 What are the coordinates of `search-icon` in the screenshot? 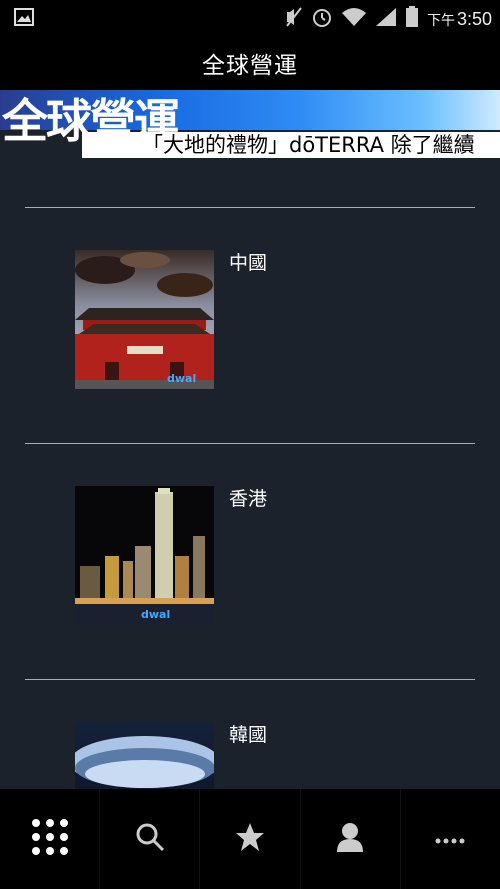 It's located at (150, 839).